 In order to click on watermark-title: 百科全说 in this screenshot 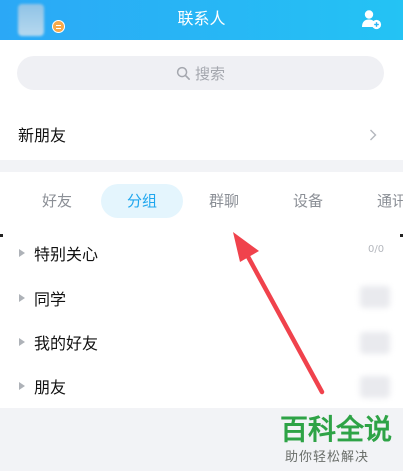, I will do `click(336, 429)`.